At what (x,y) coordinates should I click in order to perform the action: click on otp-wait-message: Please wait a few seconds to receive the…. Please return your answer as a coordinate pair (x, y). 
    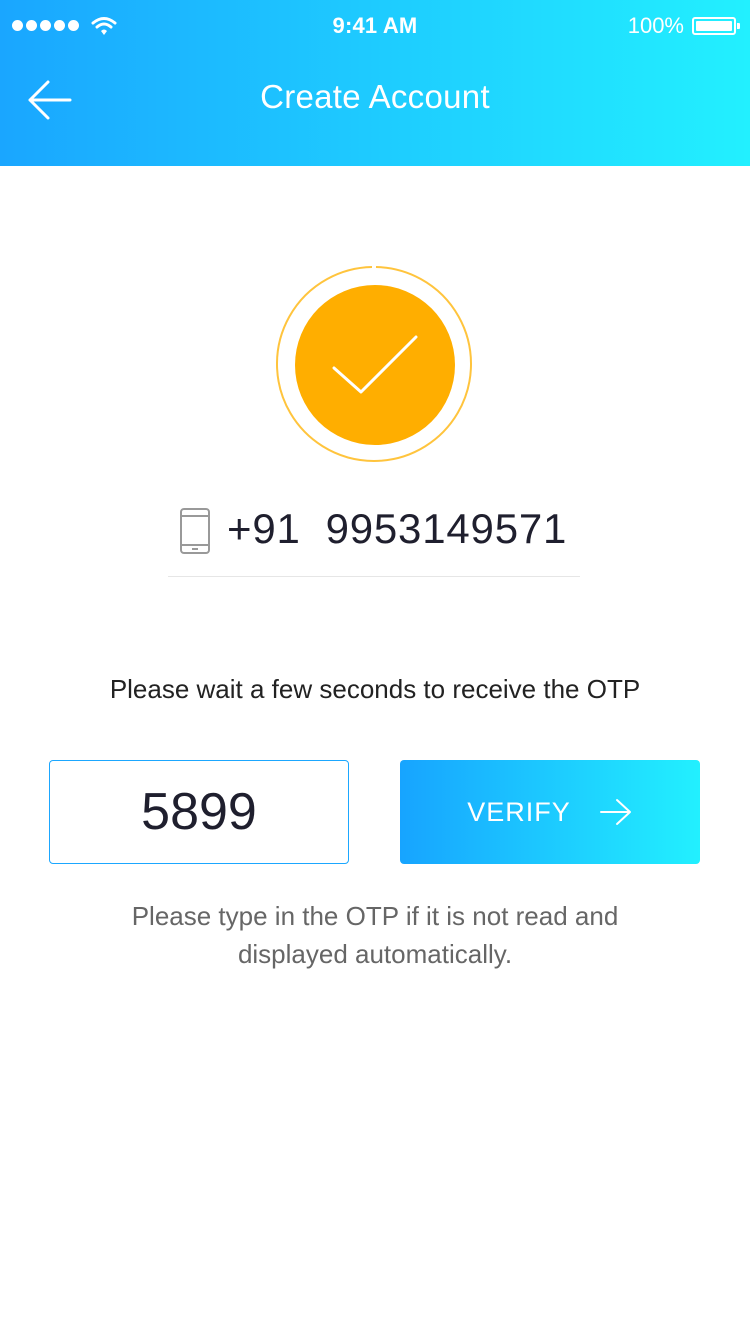
    Looking at the image, I should click on (375, 689).